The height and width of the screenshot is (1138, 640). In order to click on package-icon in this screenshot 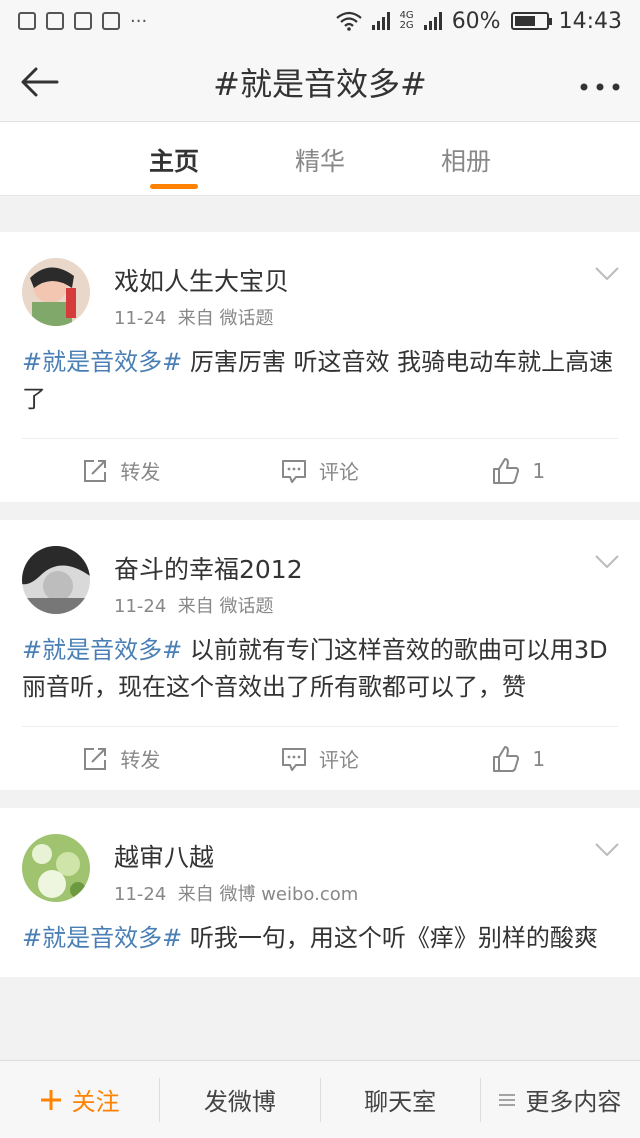, I will do `click(111, 21)`.